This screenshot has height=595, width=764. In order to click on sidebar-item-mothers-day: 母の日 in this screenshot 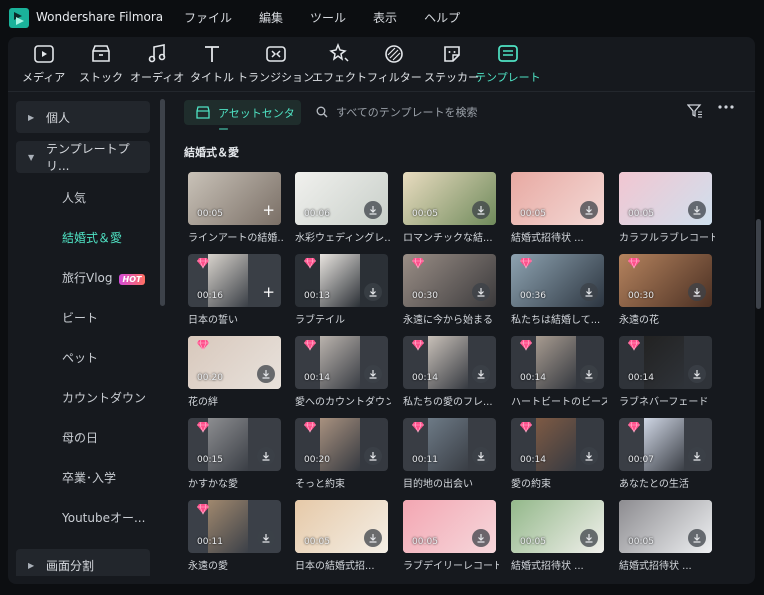, I will do `click(83, 437)`.